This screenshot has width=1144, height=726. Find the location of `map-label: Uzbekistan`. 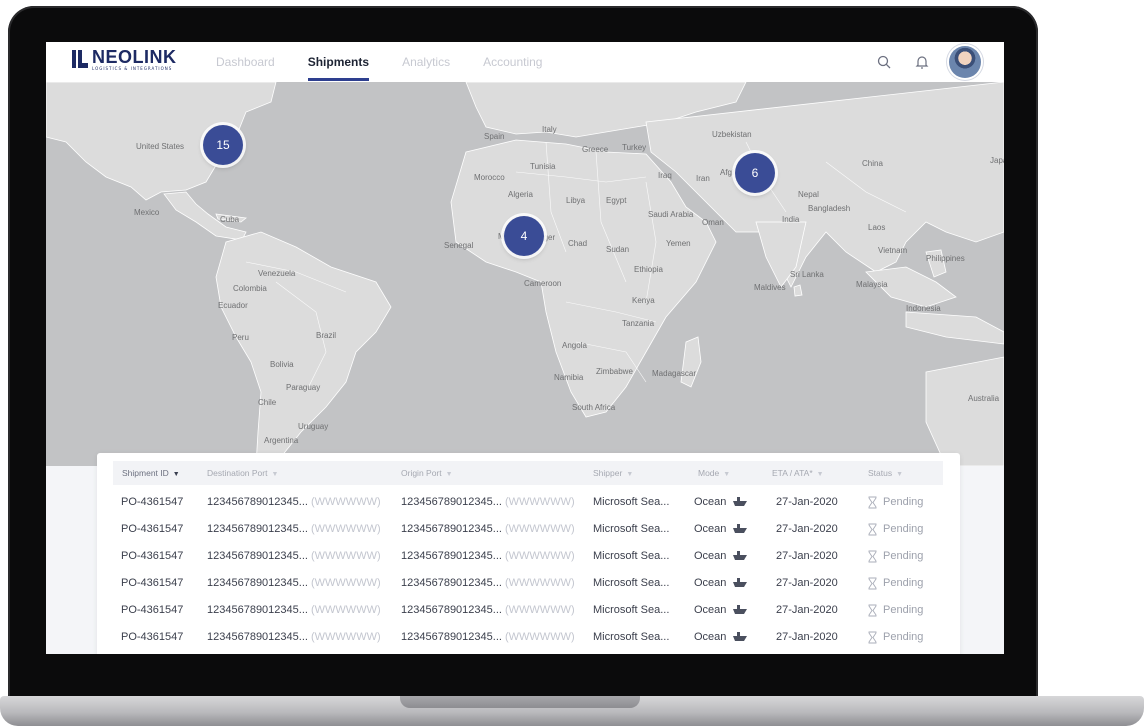

map-label: Uzbekistan is located at coordinates (732, 134).